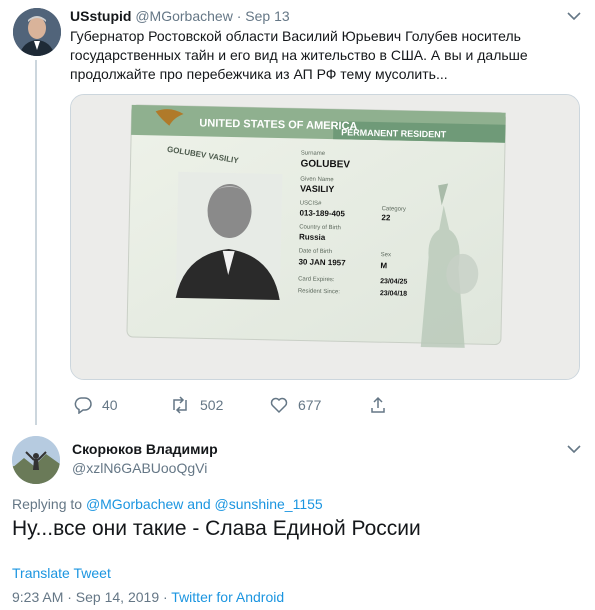 The height and width of the screenshot is (610, 595). What do you see at coordinates (320, 227) in the screenshot?
I see `card-country-label: Country of Birth` at bounding box center [320, 227].